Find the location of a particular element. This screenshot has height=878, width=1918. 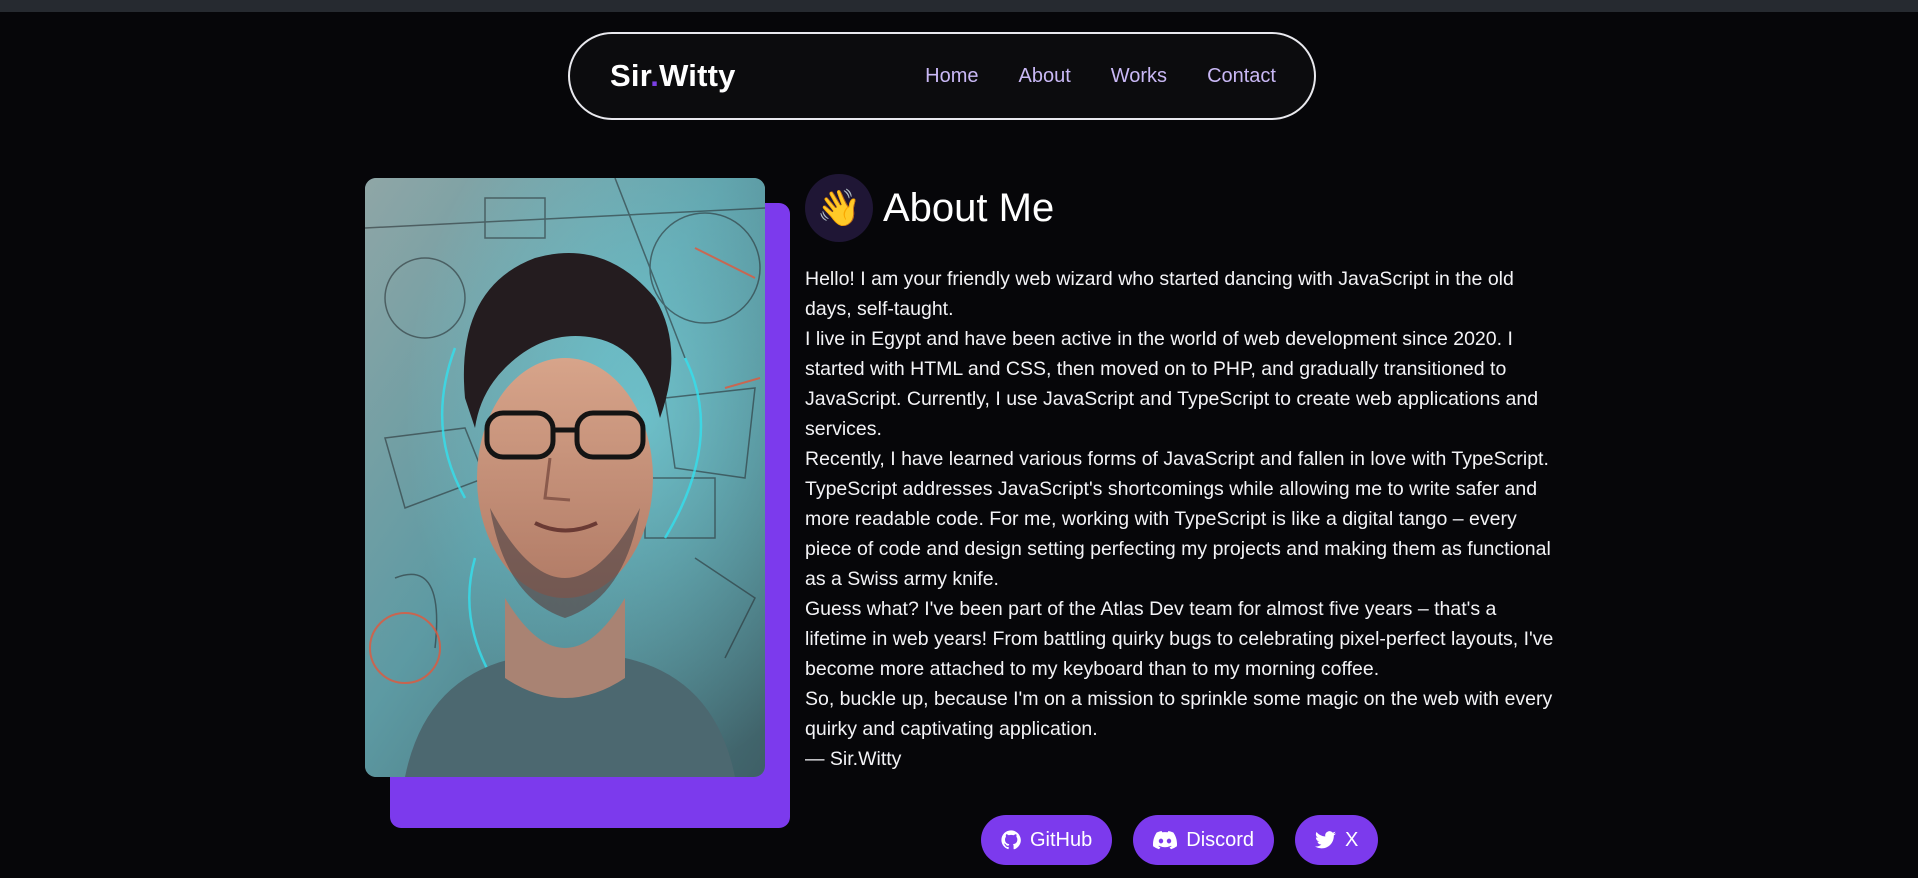

github-label: GitHub is located at coordinates (1061, 839).